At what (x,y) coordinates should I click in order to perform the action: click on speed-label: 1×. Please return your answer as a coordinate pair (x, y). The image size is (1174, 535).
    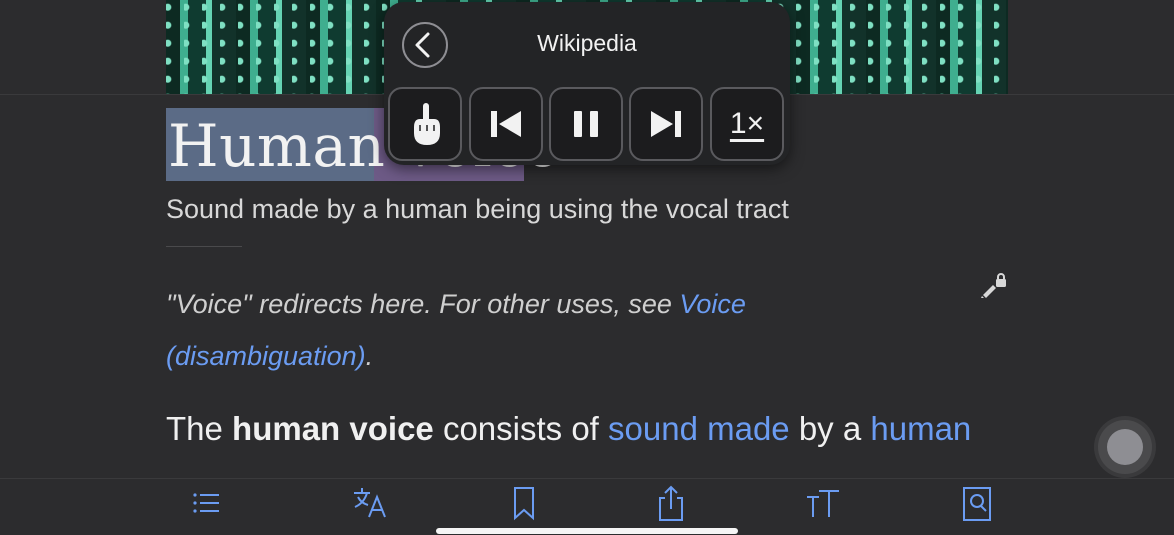
    Looking at the image, I should click on (747, 123).